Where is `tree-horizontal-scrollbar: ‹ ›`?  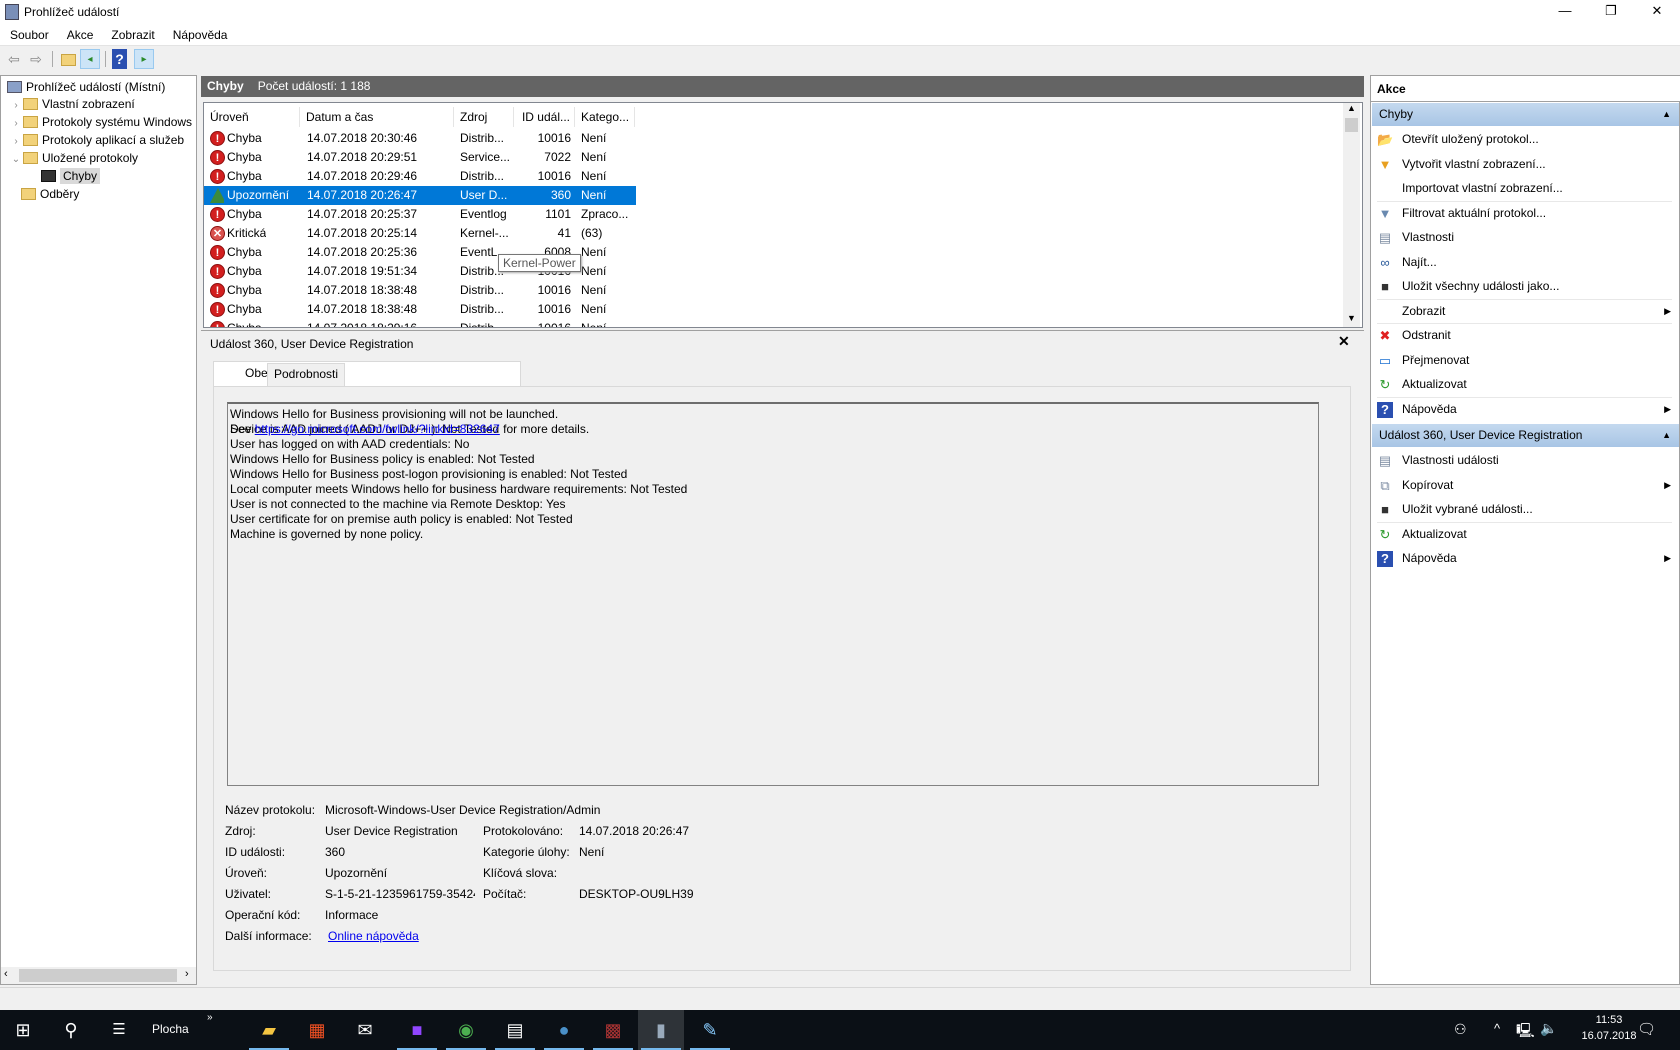
tree-horizontal-scrollbar: ‹ › is located at coordinates (98, 975).